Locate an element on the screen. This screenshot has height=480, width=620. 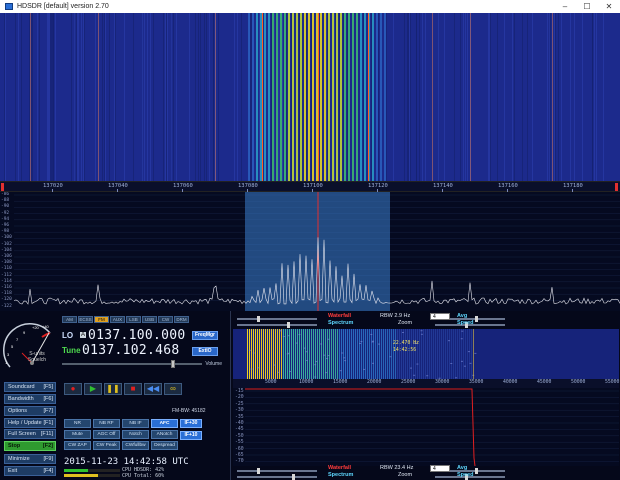
zoom-top-slider-1-knob is located at coordinates (258, 319).